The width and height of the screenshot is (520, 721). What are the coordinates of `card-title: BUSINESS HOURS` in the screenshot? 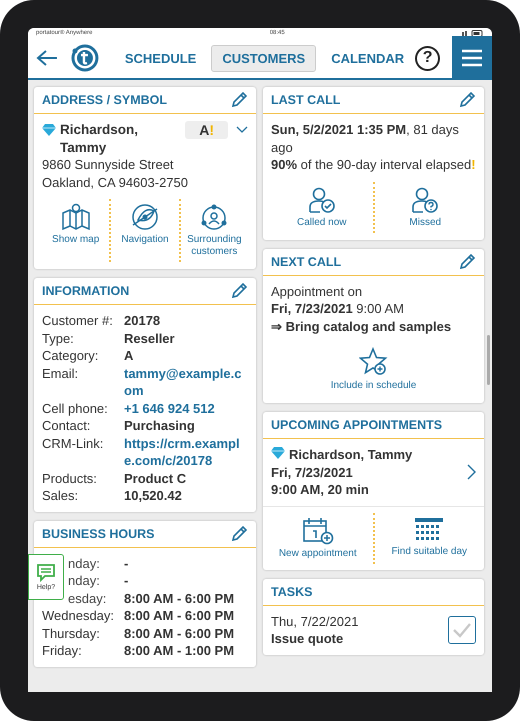 It's located at (98, 533).